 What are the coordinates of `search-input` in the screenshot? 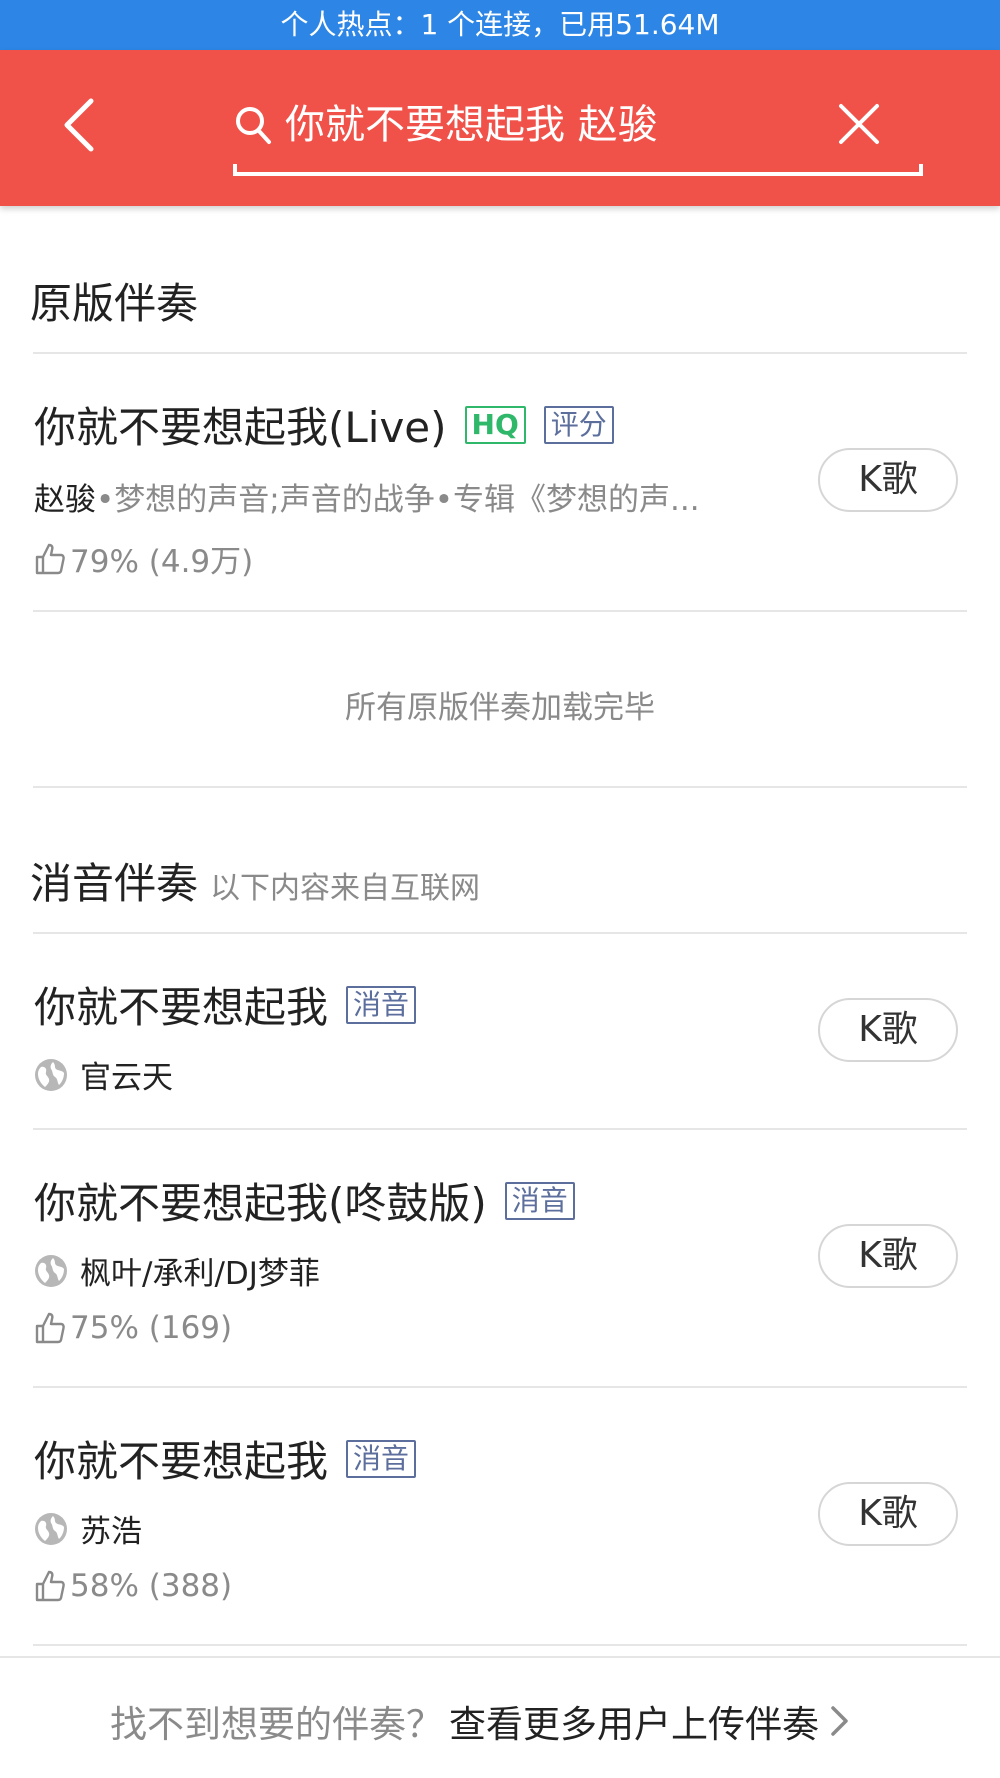 It's located at (555, 125).